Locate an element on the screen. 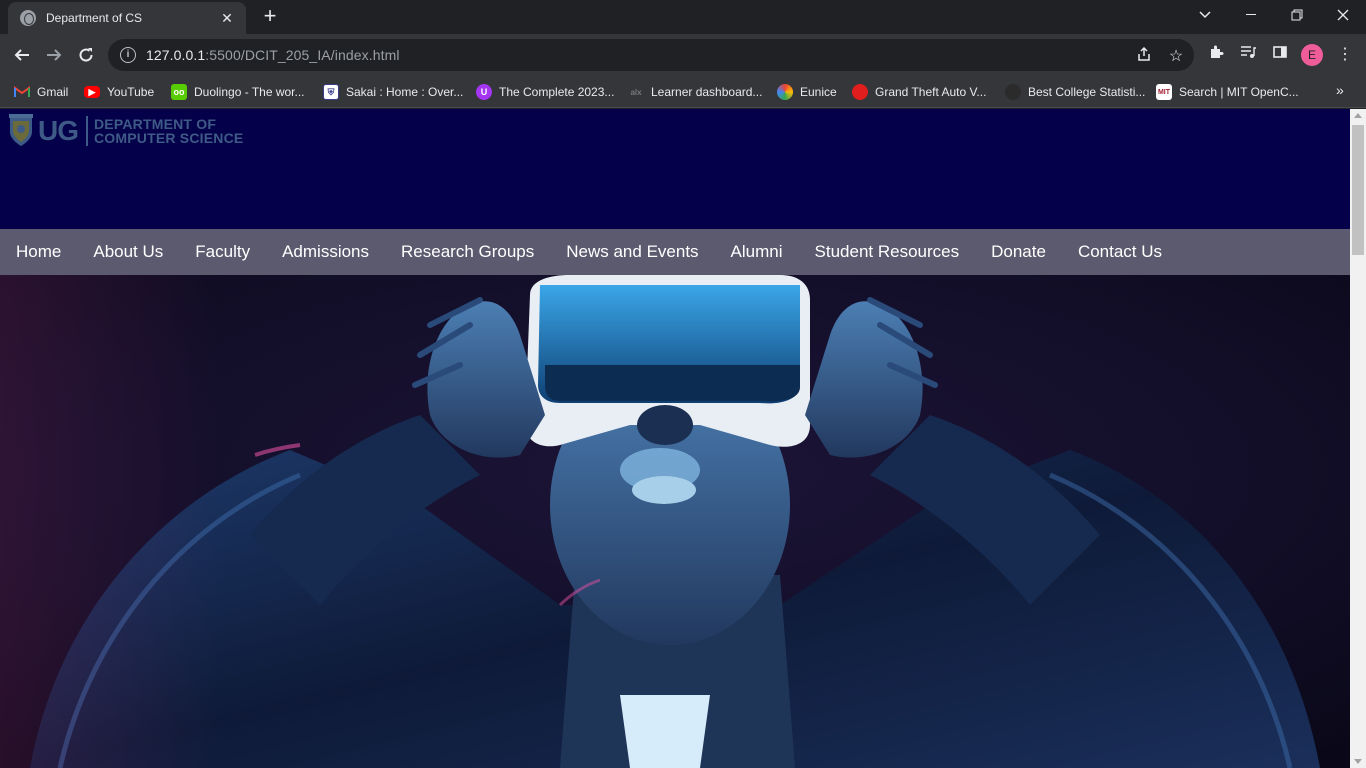  menu-kebab-icon: ⋮ is located at coordinates (1345, 55).